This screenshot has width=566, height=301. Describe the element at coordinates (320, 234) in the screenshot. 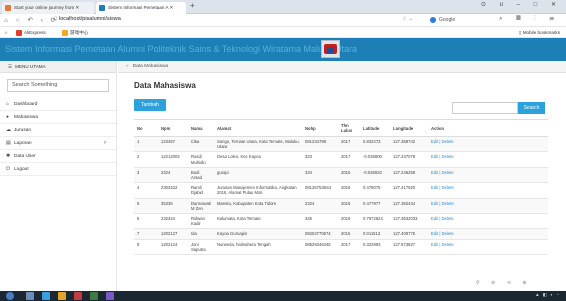

I see `table-cell: 08253770674` at that location.